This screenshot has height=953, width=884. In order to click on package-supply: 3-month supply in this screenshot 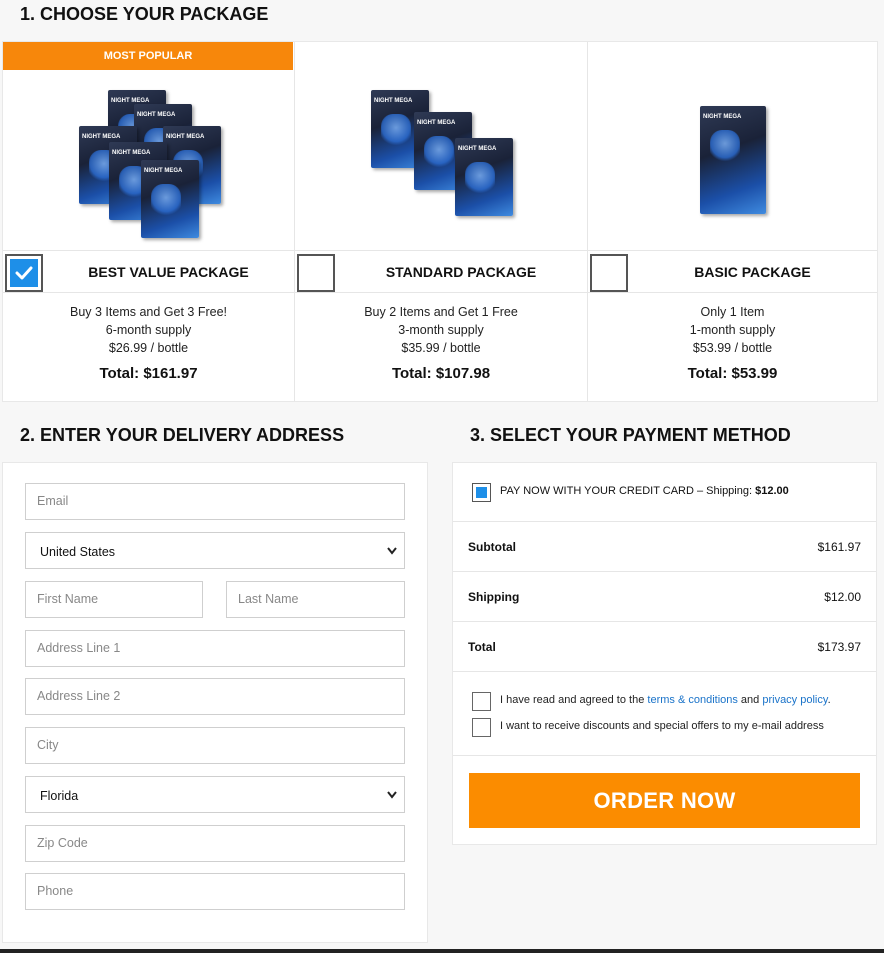, I will do `click(441, 330)`.